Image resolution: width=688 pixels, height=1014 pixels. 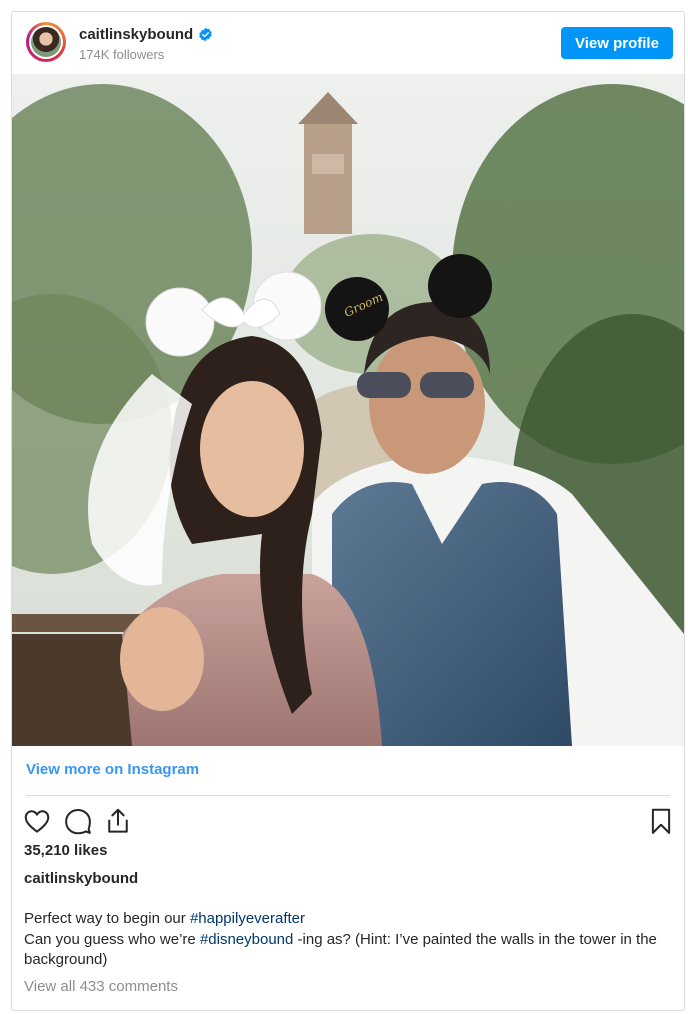 What do you see at coordinates (247, 918) in the screenshot?
I see `hashtag-link: #happilyeverafter` at bounding box center [247, 918].